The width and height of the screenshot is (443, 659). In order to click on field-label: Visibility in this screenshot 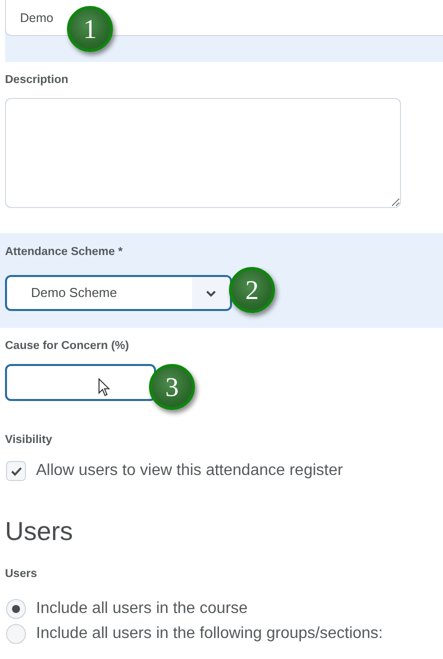, I will do `click(28, 440)`.